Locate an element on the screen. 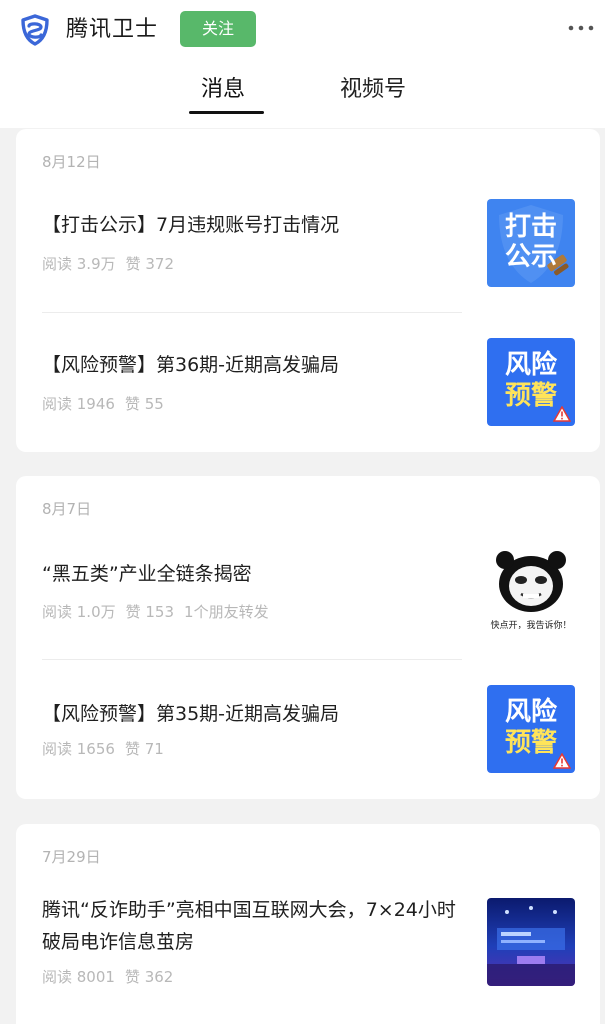 The image size is (605, 1024). thumb-line-1: 打击 is located at coordinates (530, 227).